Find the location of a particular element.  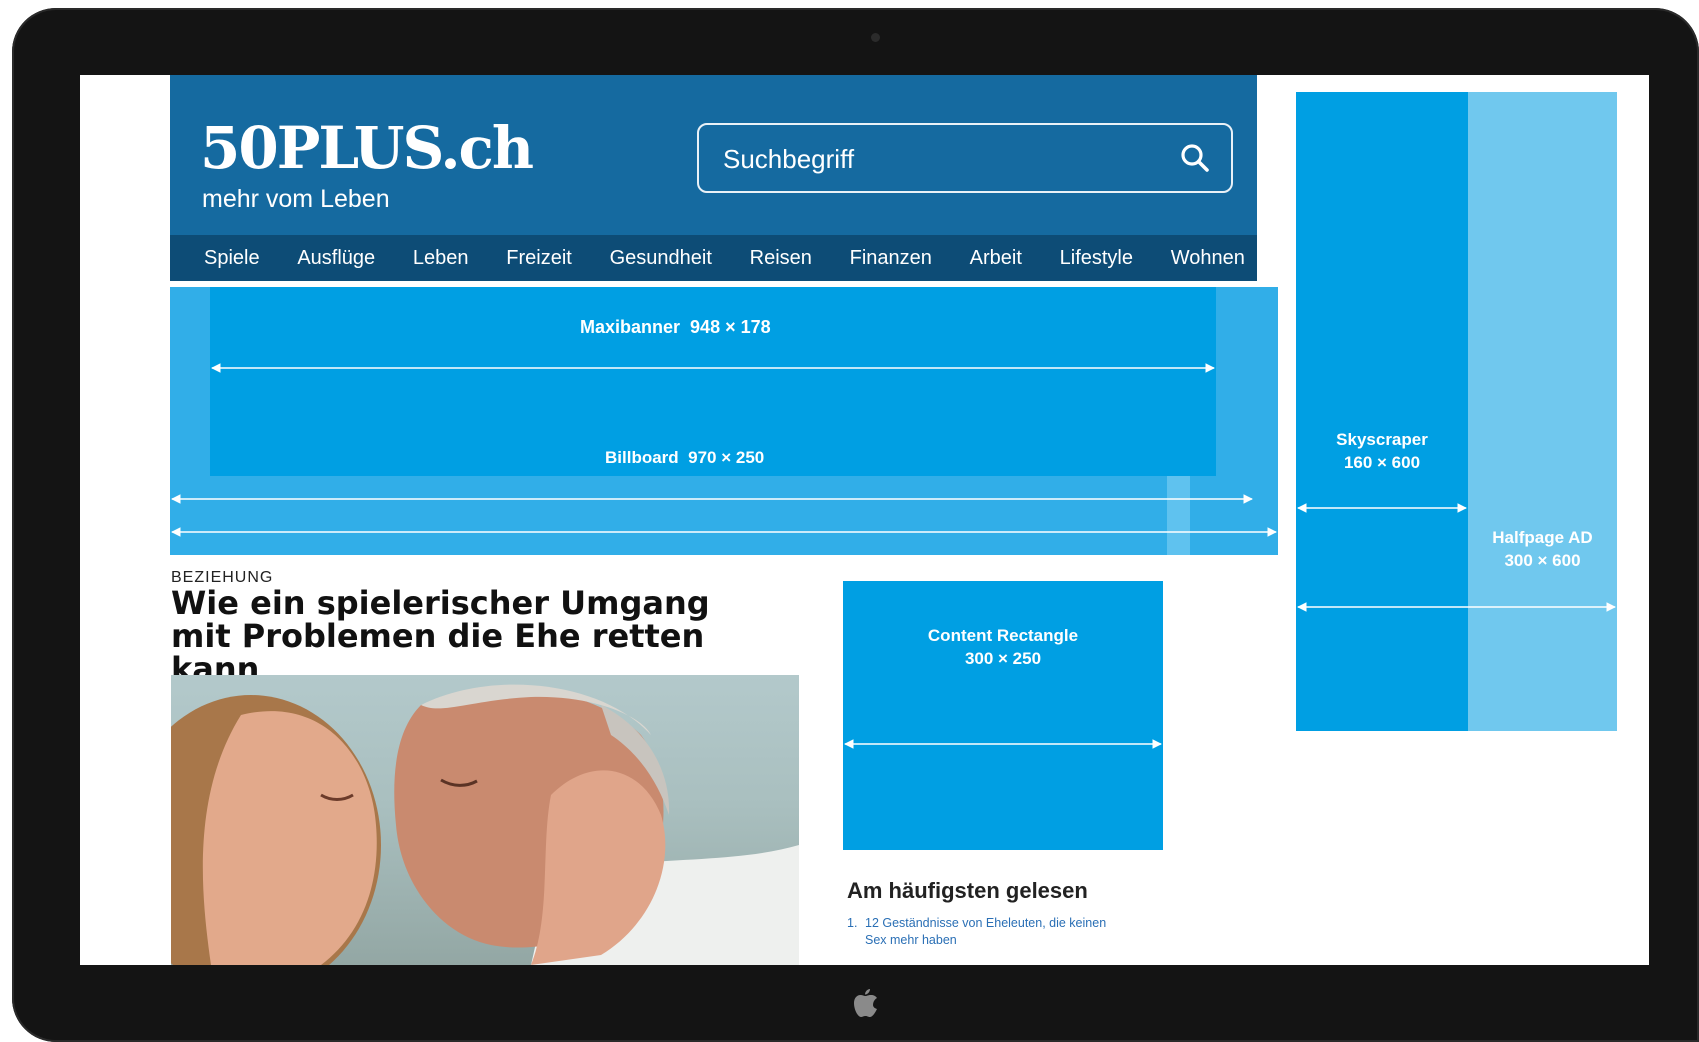

site-header: 50PLUS.ch mehr vom Leben Suchbegriff is located at coordinates (713, 155).